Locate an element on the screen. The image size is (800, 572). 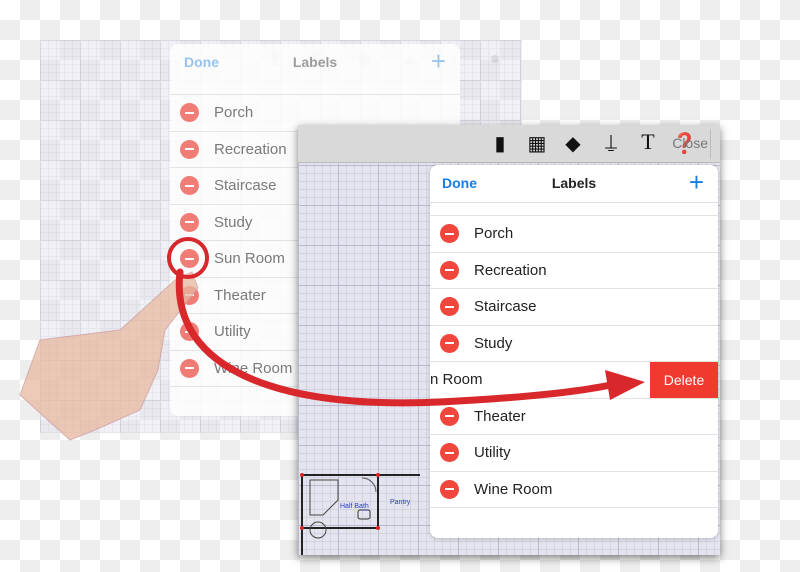
swipe-arrow is located at coordinates (397, 337).